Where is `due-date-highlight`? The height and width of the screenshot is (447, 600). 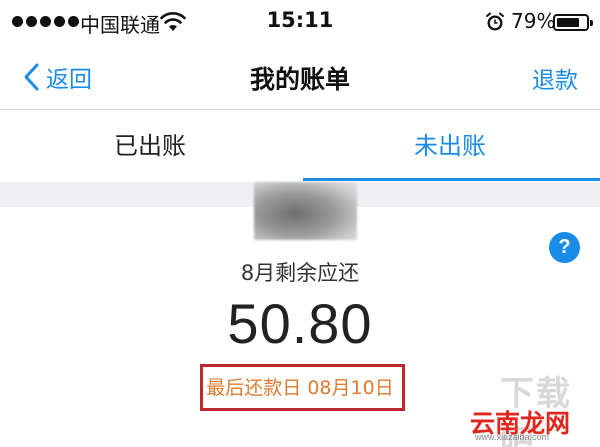 due-date-highlight is located at coordinates (302, 387).